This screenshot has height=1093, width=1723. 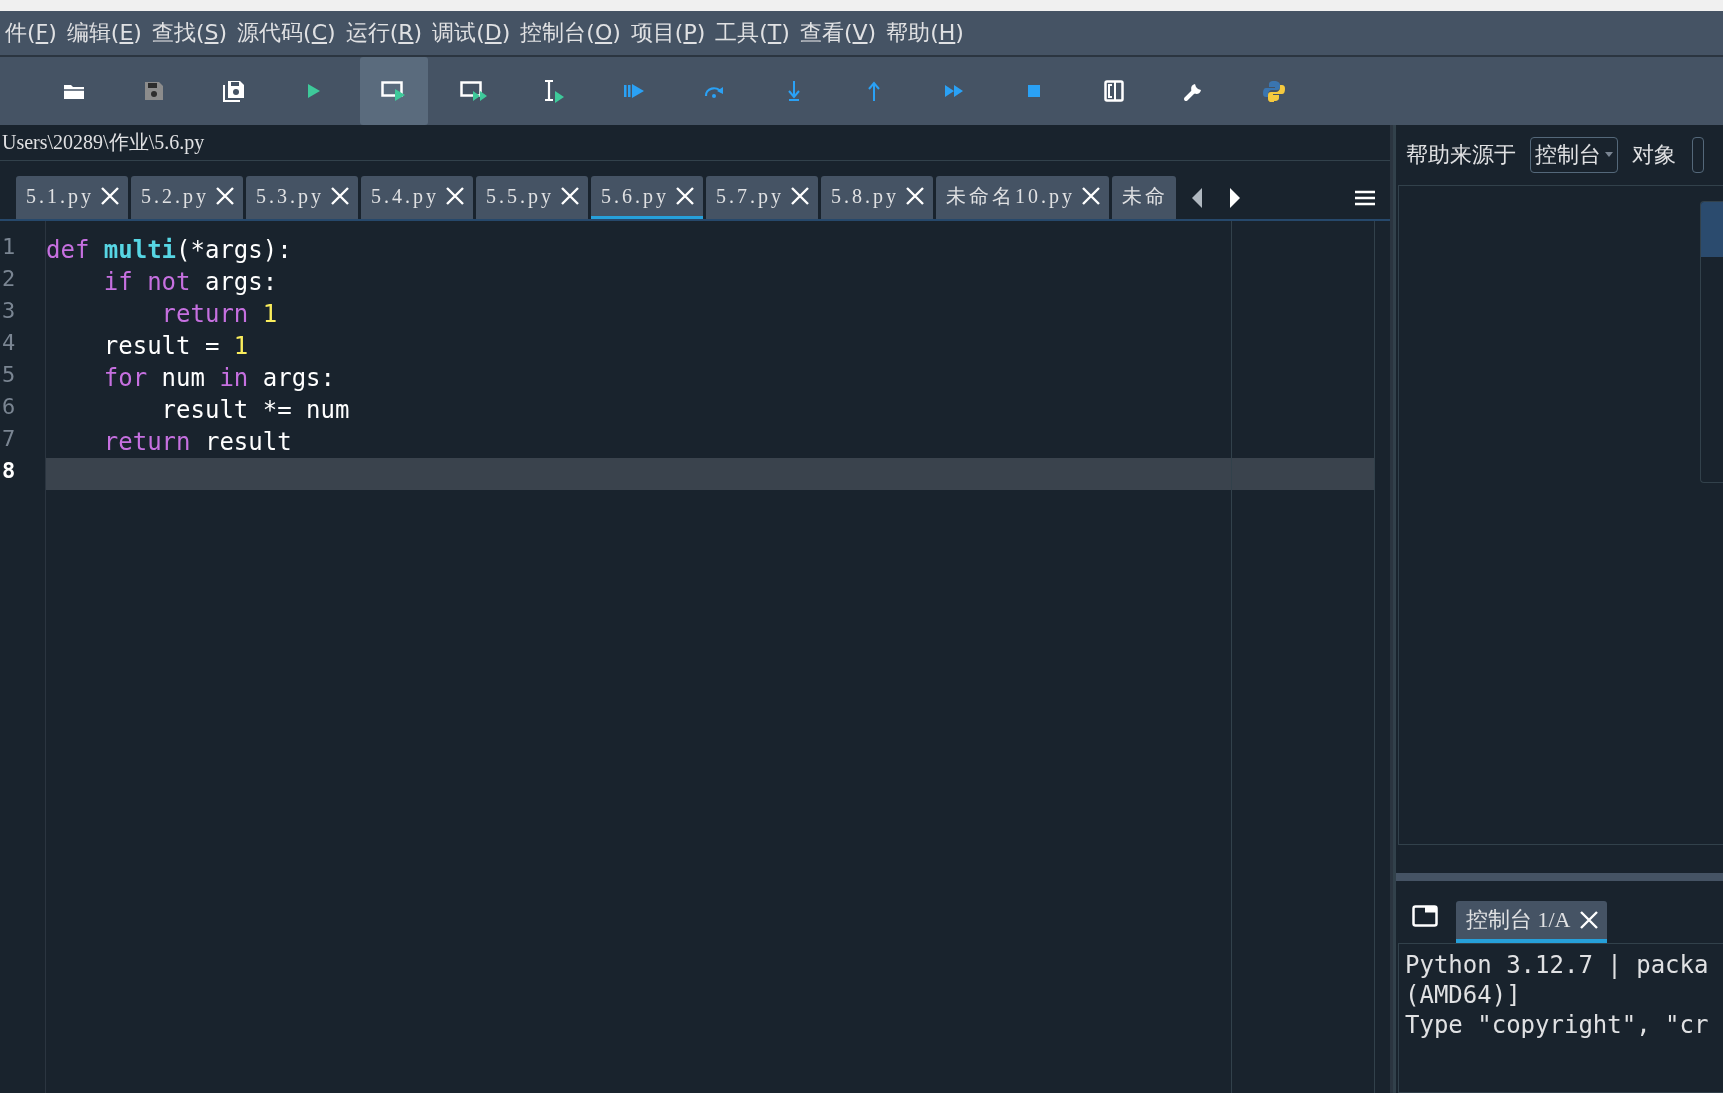 I want to click on console-output-line: Python 3.12.7 | packa, so click(x=1557, y=965).